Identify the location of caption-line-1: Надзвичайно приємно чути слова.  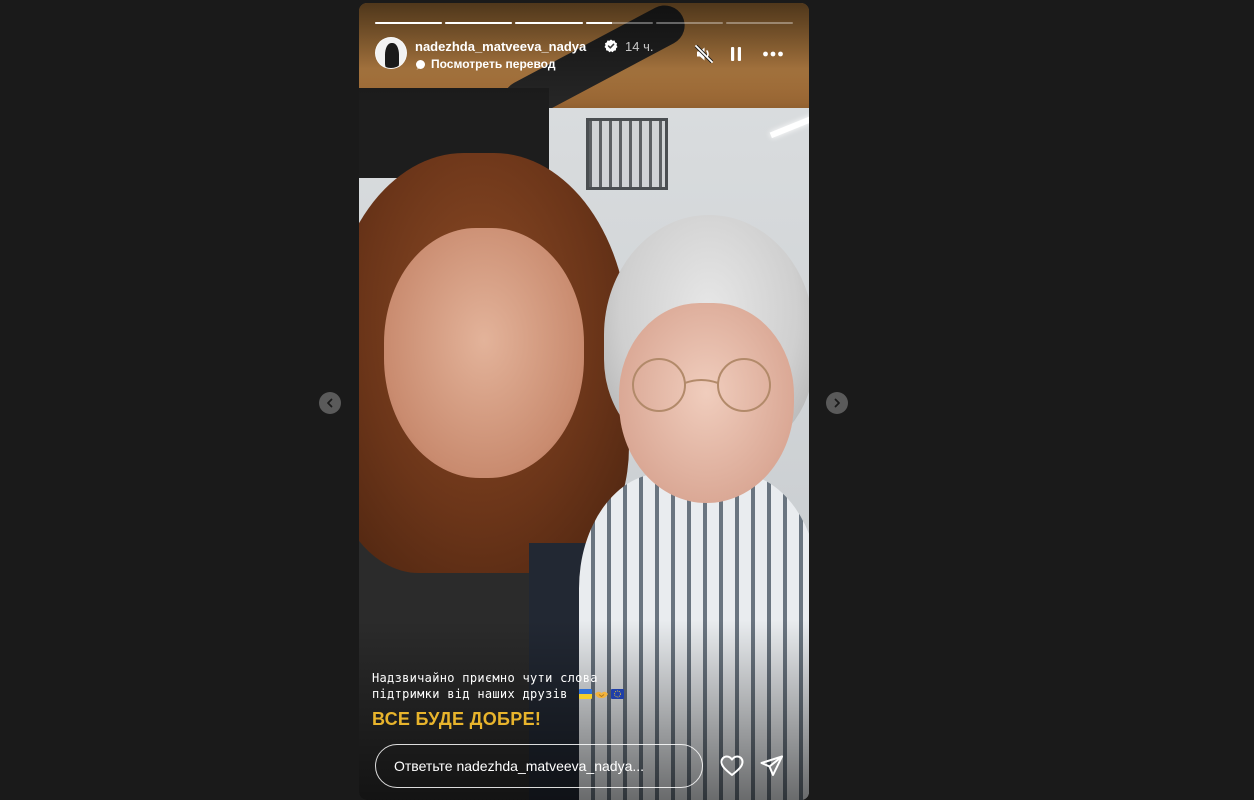
(485, 678).